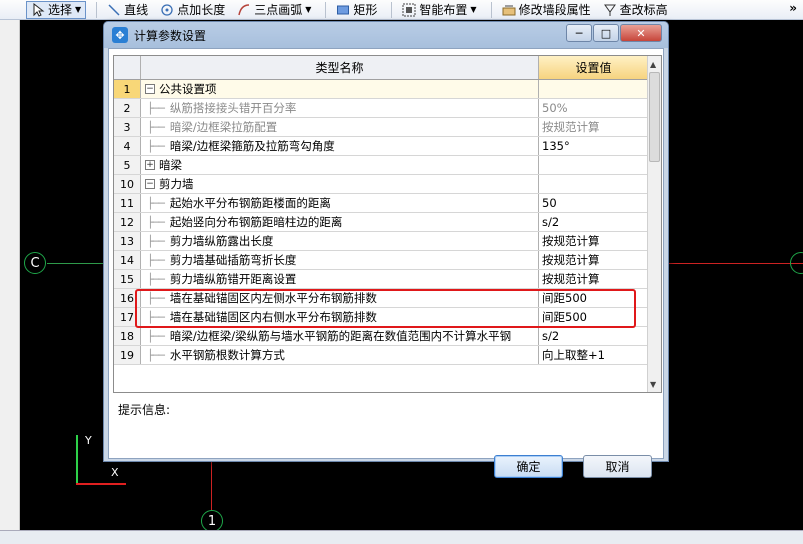 The image size is (803, 544). Describe the element at coordinates (176, 184) in the screenshot. I see `row-label: 剪力墙` at that location.